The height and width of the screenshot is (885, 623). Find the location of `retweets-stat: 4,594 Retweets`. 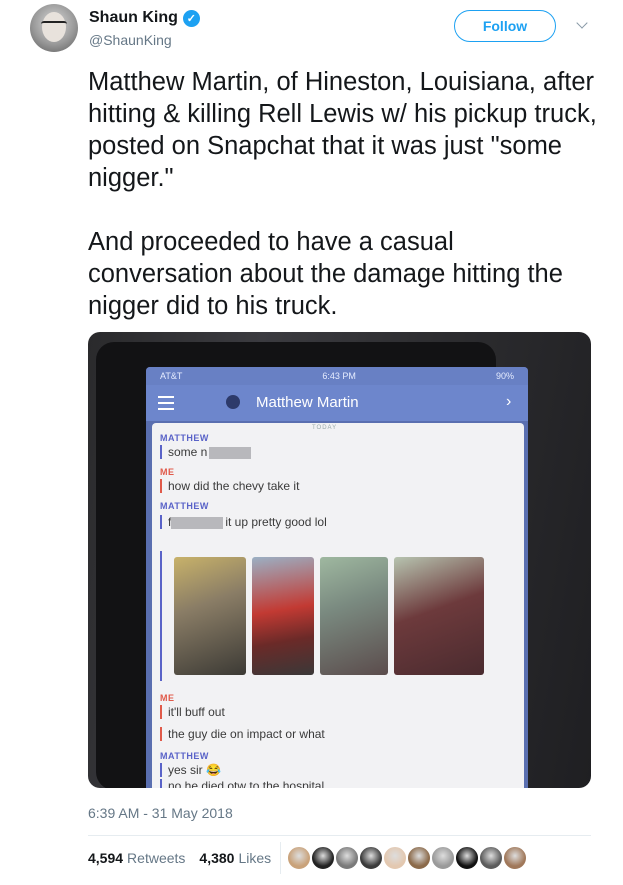

retweets-stat: 4,594 Retweets is located at coordinates (136, 858).